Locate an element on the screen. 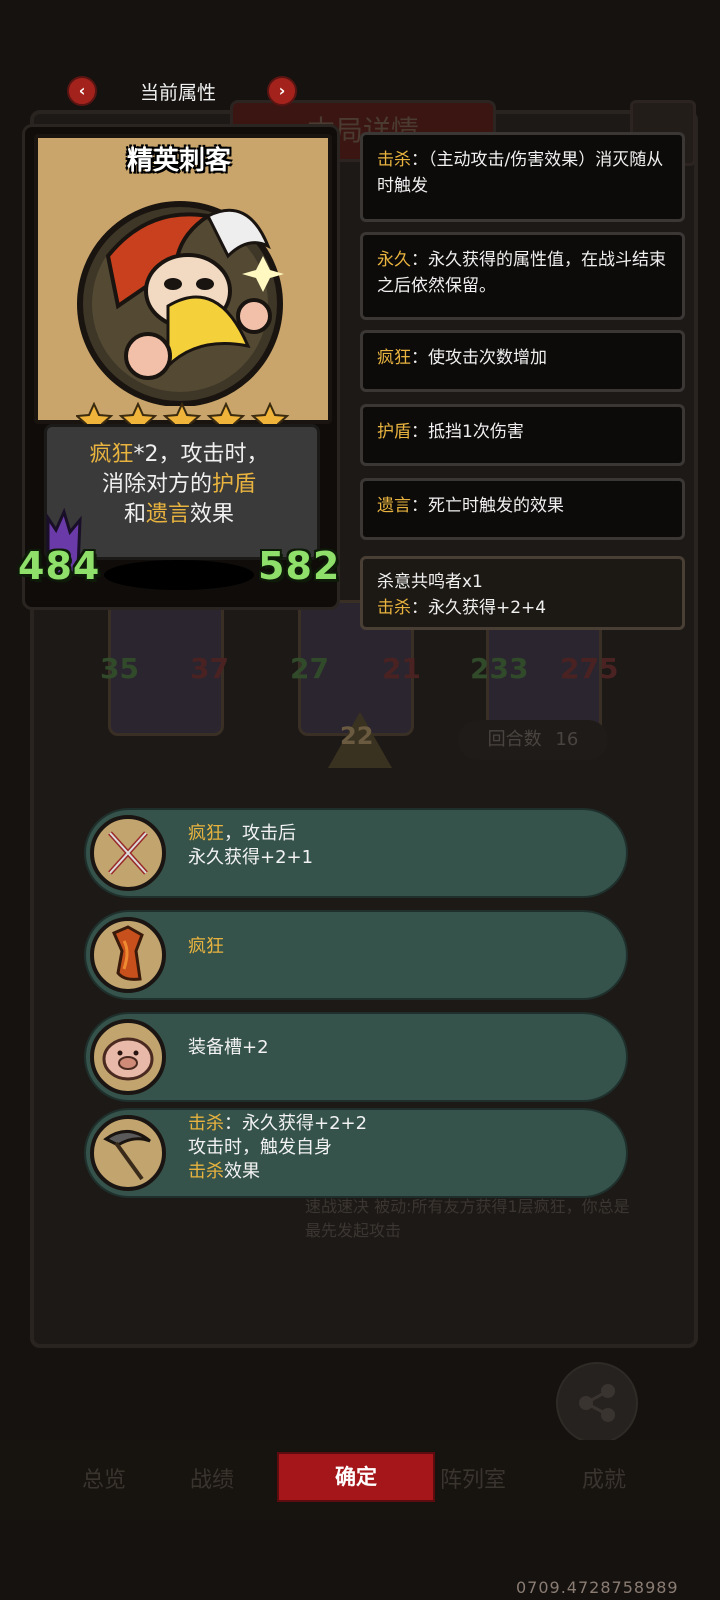 This screenshot has height=1600, width=720. background-unit-health: 21 is located at coordinates (401, 668).